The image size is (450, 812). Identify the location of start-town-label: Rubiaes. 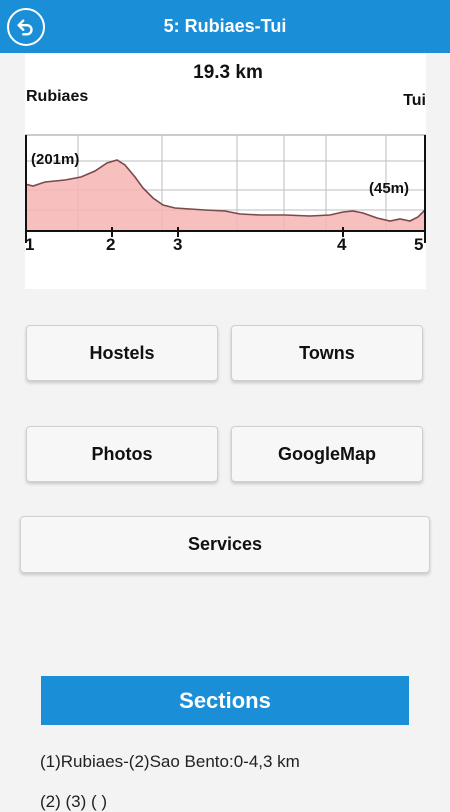
(57, 96).